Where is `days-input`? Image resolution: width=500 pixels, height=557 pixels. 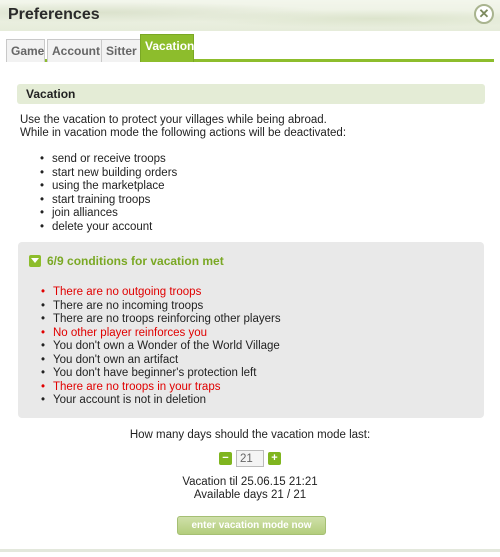
days-input is located at coordinates (250, 458).